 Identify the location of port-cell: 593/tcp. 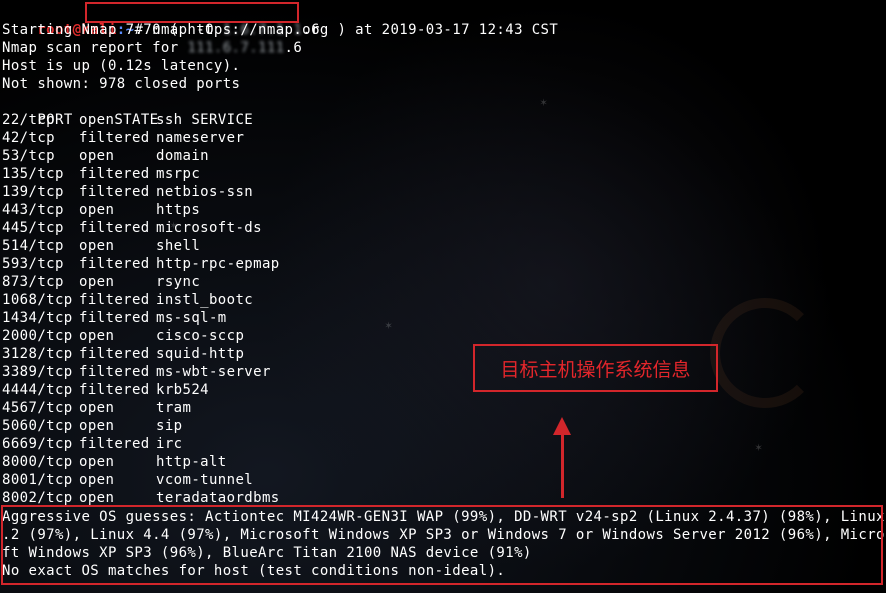
(33, 264).